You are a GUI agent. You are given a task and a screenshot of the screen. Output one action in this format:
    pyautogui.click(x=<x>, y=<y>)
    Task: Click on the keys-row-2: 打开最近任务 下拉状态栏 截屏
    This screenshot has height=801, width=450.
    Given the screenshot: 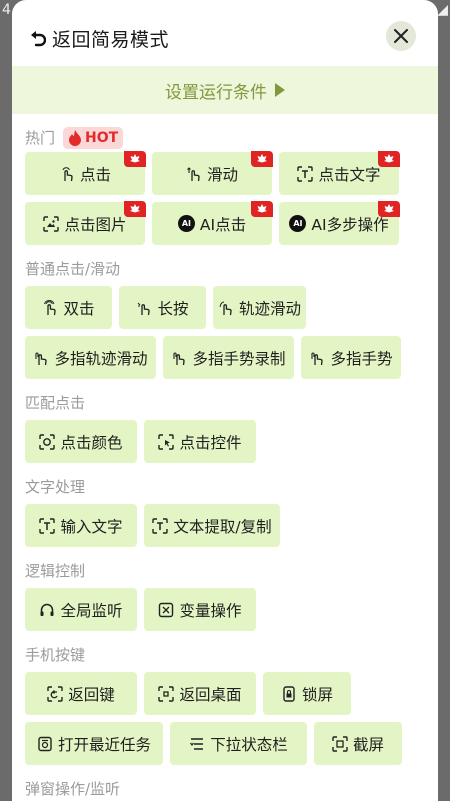 What is the action you would take?
    pyautogui.click(x=225, y=743)
    